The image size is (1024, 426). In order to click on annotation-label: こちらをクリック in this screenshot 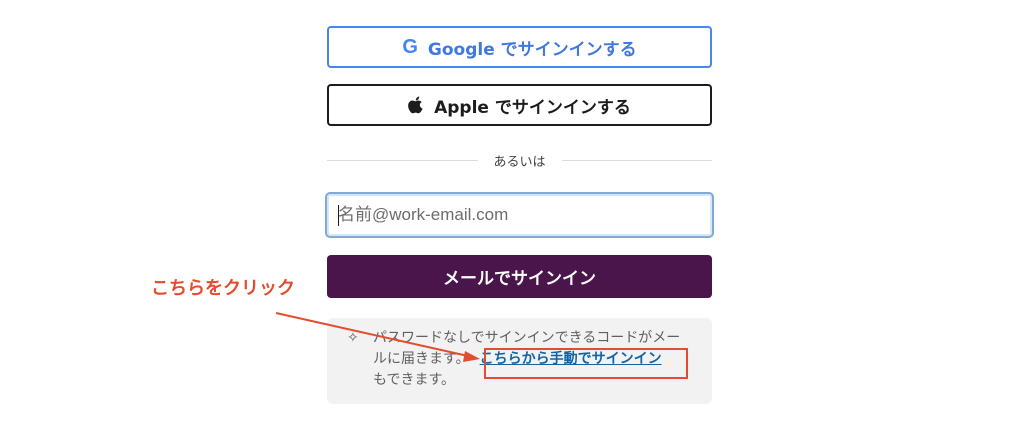, I will do `click(223, 288)`.